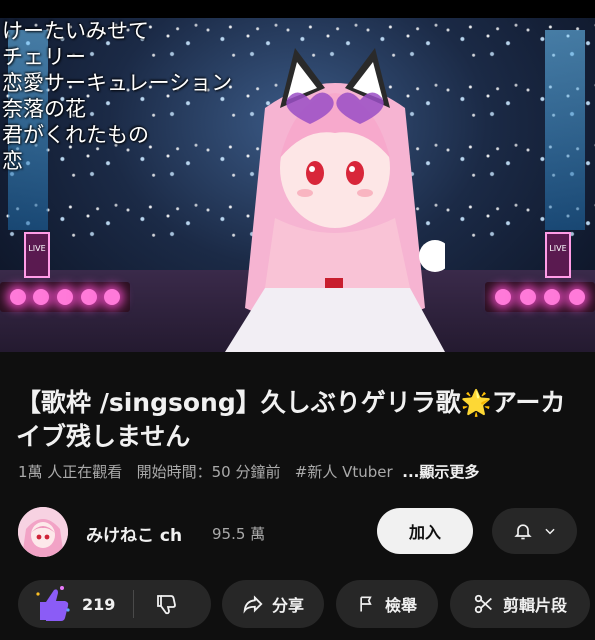 This screenshot has height=640, width=595. I want to click on dislike-icon, so click(166, 604).